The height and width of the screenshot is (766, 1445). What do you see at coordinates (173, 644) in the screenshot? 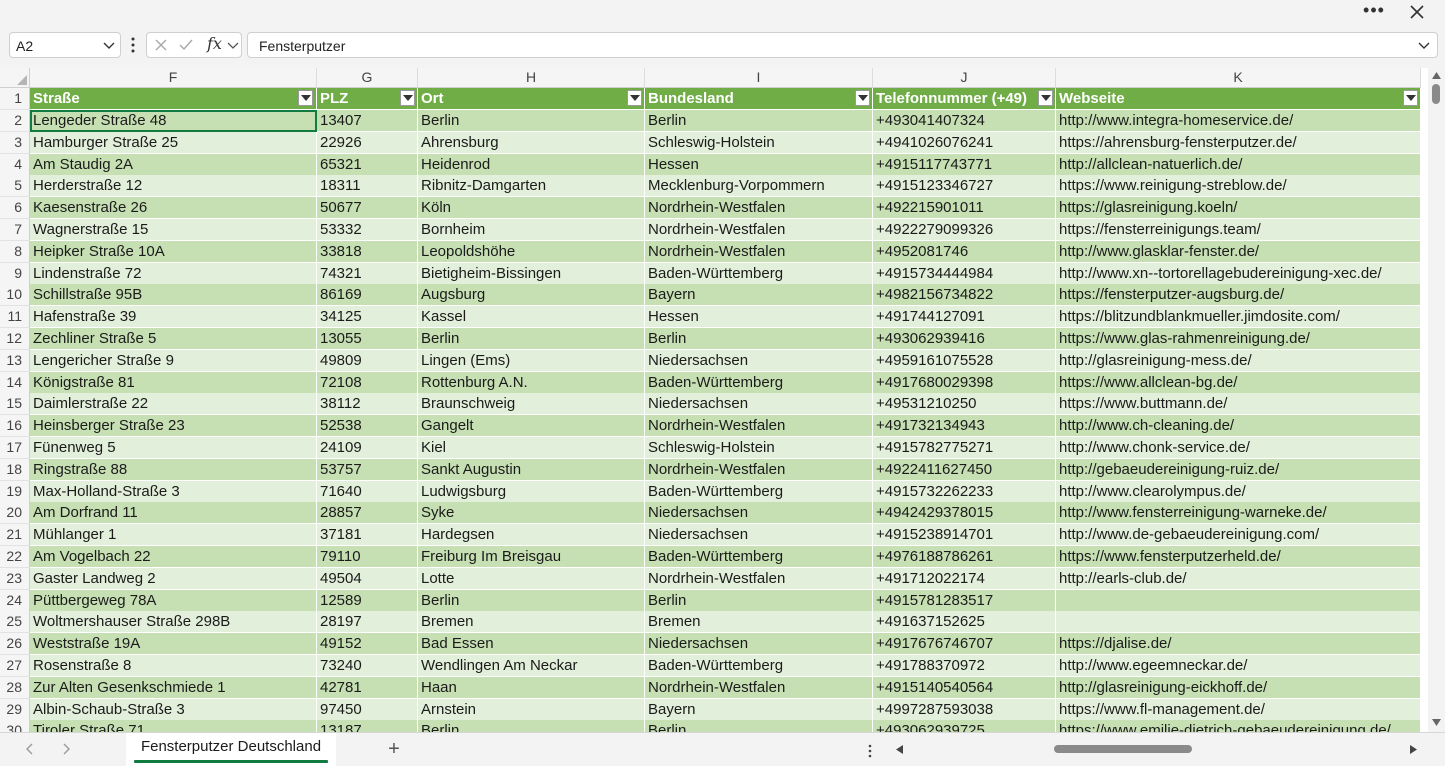
I see `cell-strasse: Weststraße 19A` at bounding box center [173, 644].